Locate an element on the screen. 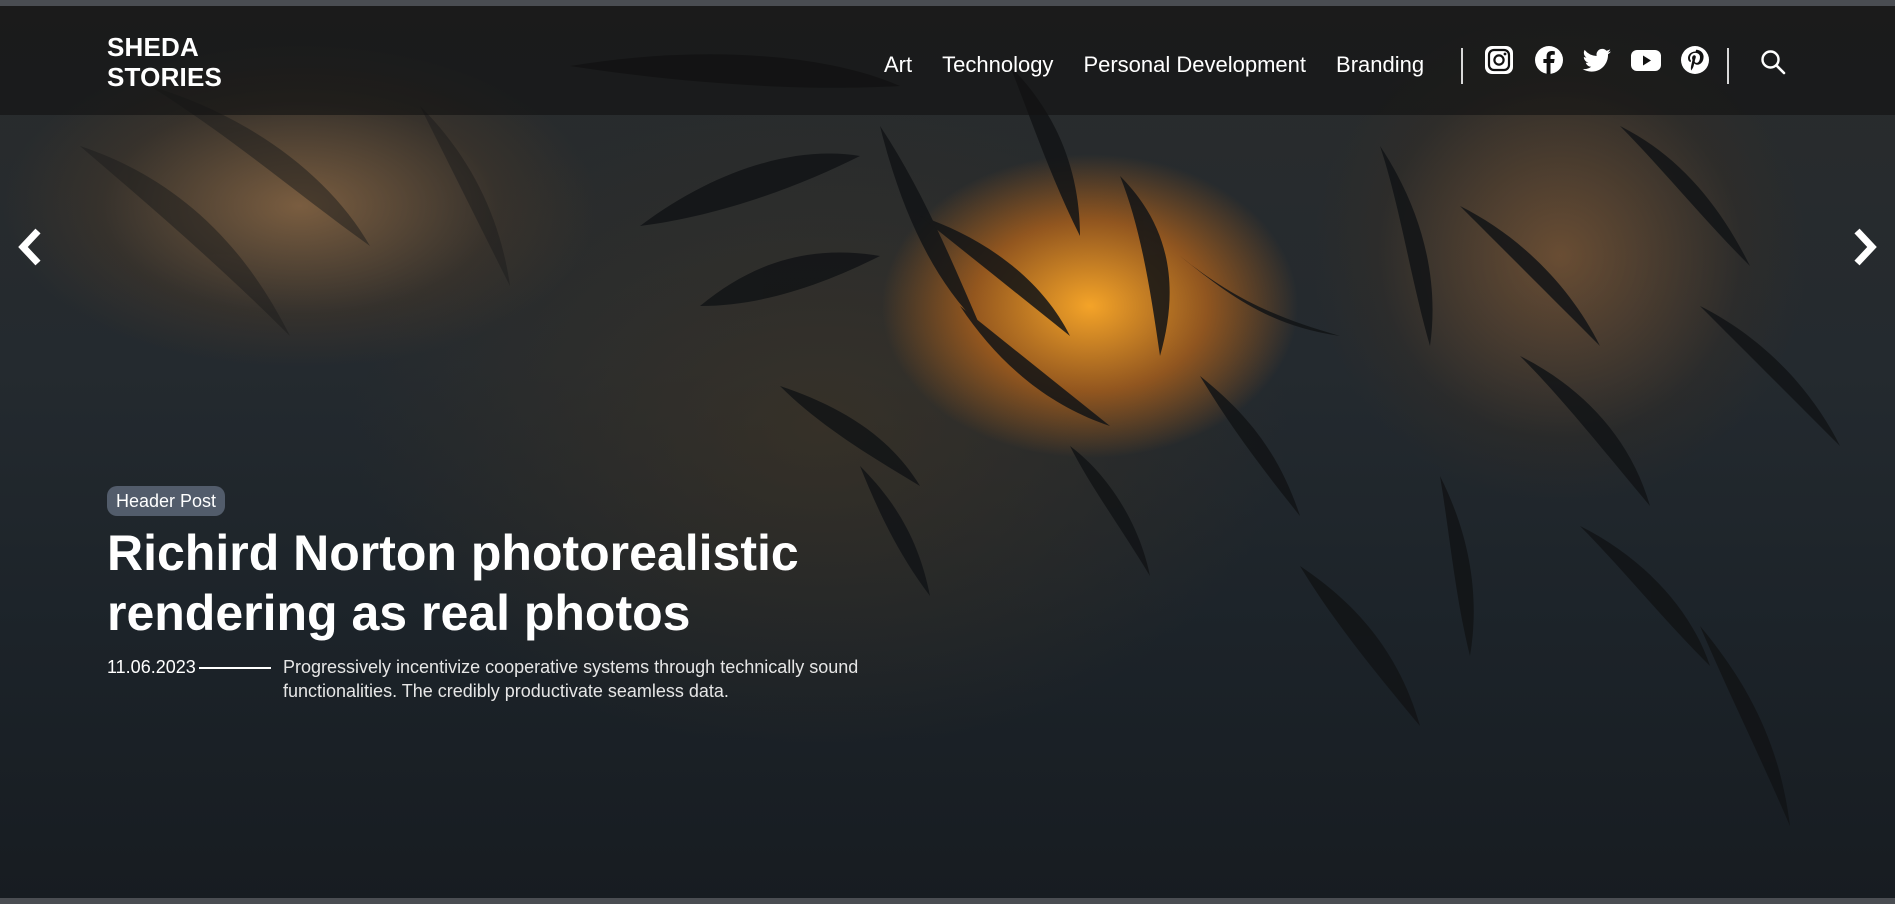  nav-link-technology: Technology is located at coordinates (997, 65).